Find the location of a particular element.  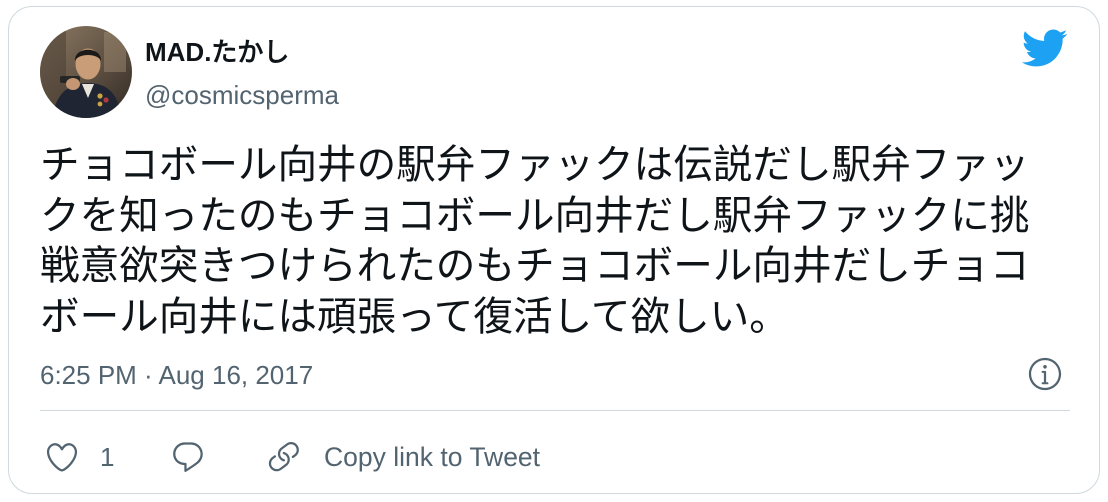

avatar is located at coordinates (86, 72).